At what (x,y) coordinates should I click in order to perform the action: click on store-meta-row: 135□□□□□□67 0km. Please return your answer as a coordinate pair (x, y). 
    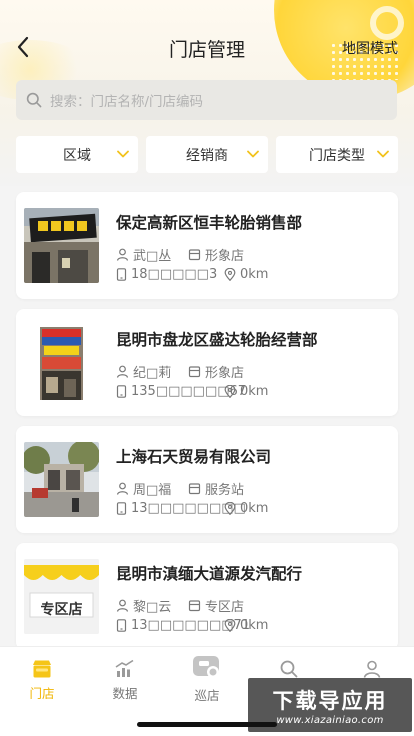
    Looking at the image, I should click on (192, 391).